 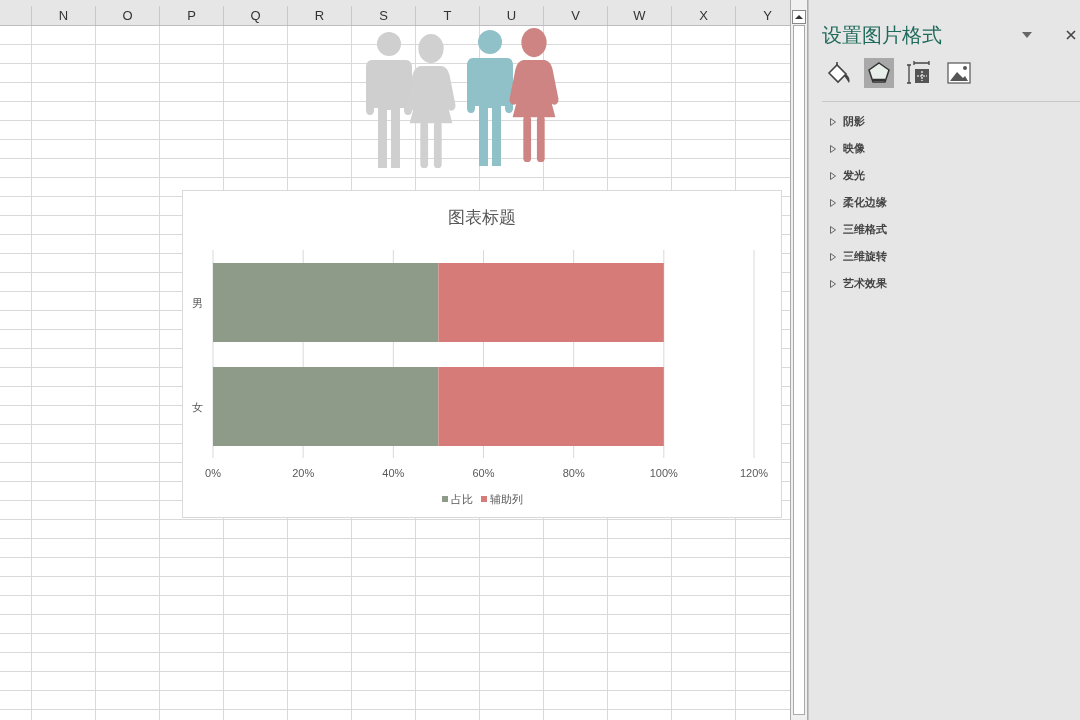 What do you see at coordinates (483, 473) in the screenshot?
I see `axis-tick-label: 60%` at bounding box center [483, 473].